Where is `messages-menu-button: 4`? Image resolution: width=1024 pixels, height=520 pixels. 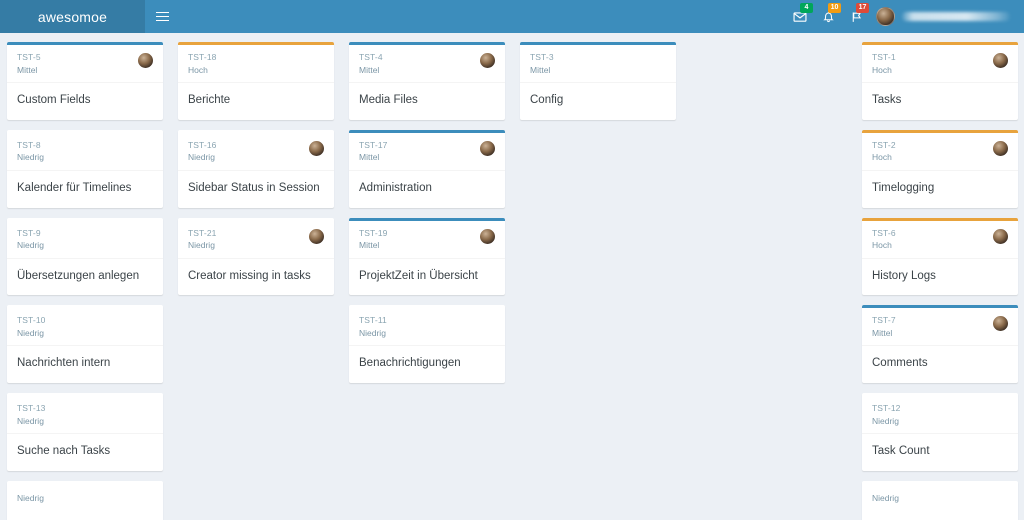 messages-menu-button: 4 is located at coordinates (800, 16).